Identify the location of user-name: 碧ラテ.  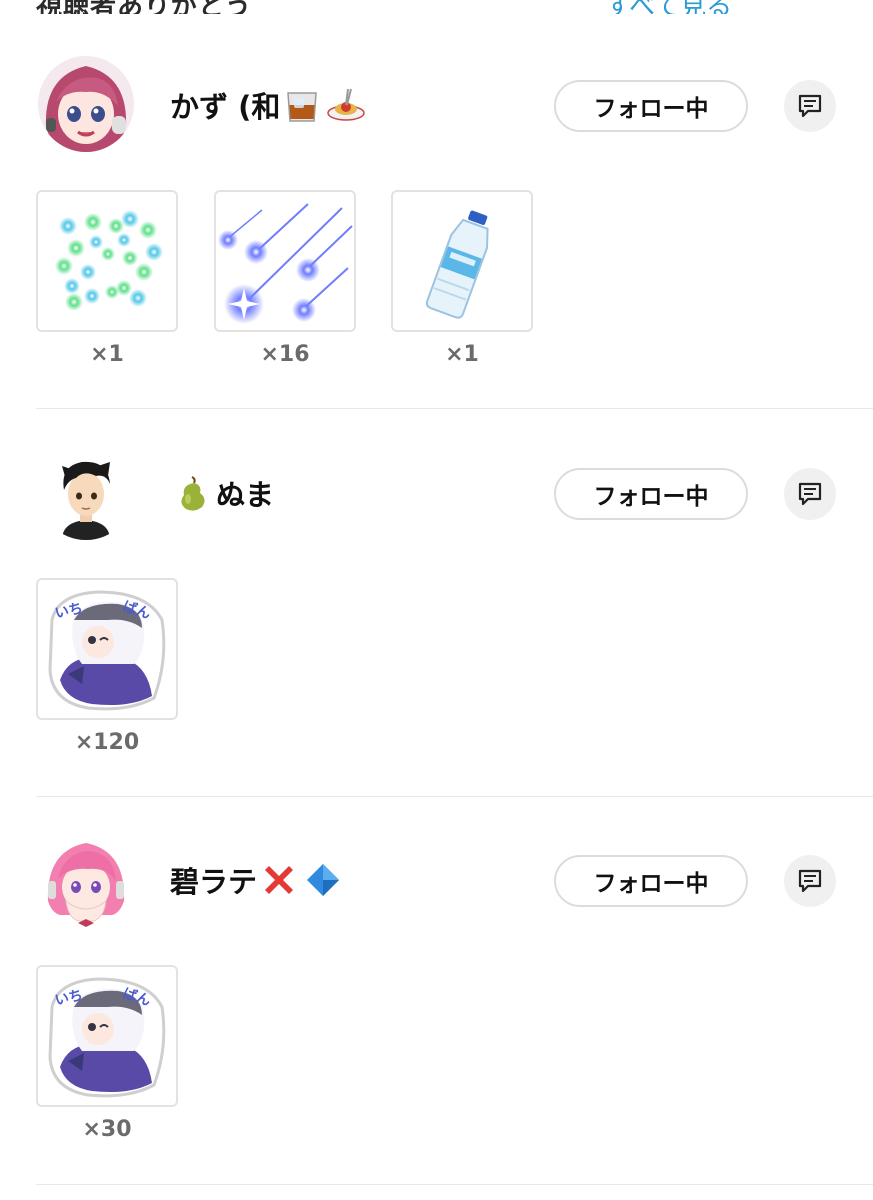
(257, 880).